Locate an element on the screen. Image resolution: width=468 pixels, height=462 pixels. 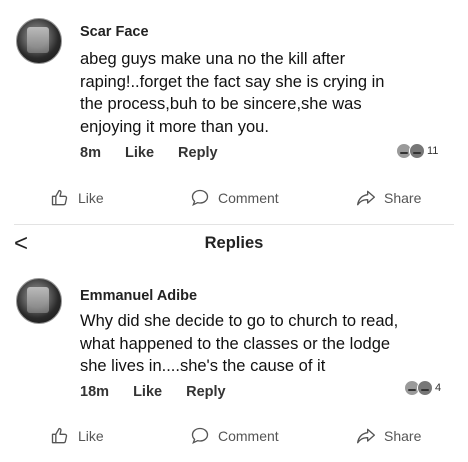
reaction-count: 11 is located at coordinates (433, 151).